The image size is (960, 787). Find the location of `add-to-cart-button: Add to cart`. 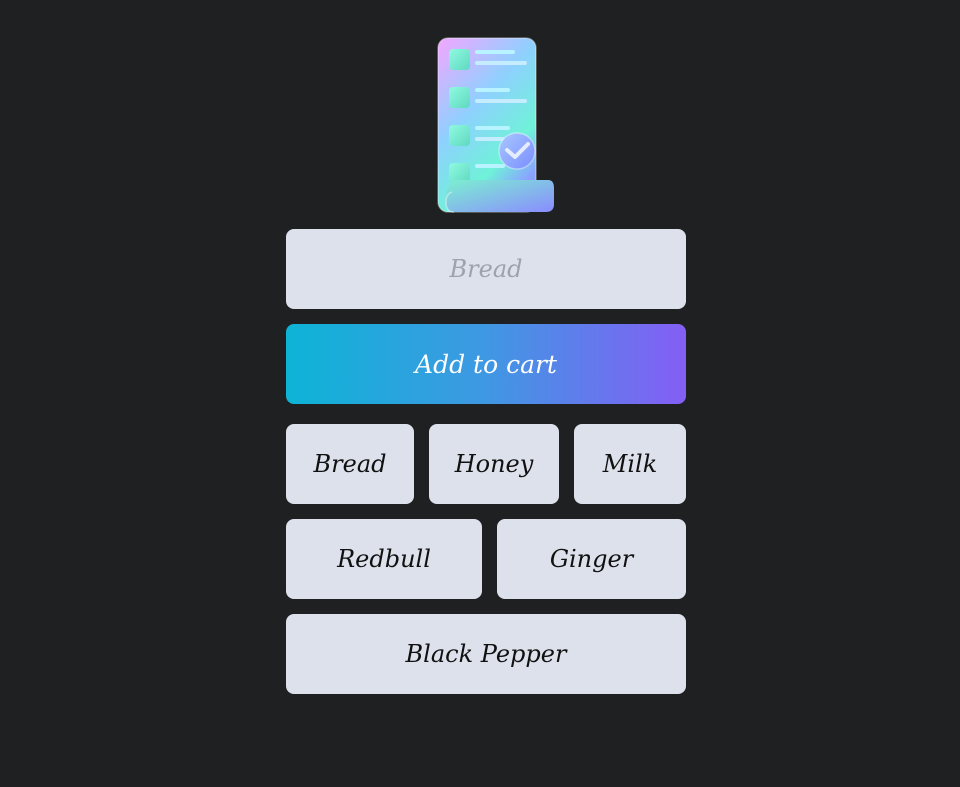

add-to-cart-button: Add to cart is located at coordinates (486, 364).